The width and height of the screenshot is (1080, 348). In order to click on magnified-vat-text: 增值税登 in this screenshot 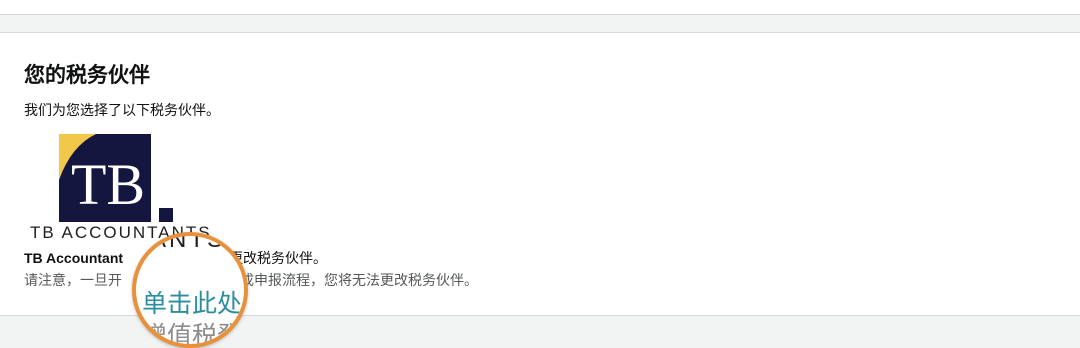, I will do `click(192, 335)`.